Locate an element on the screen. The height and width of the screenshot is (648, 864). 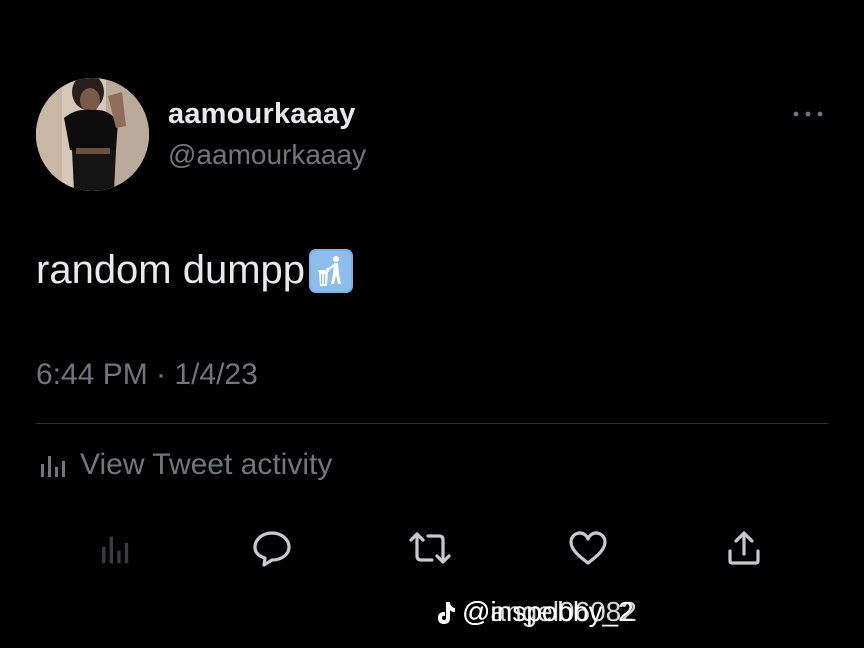
tiktok-logo-icon is located at coordinates (446, 613).